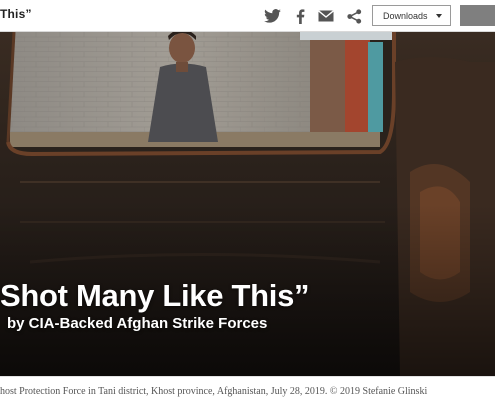  Describe the element at coordinates (272, 16) in the screenshot. I see `twitter-icon` at that location.